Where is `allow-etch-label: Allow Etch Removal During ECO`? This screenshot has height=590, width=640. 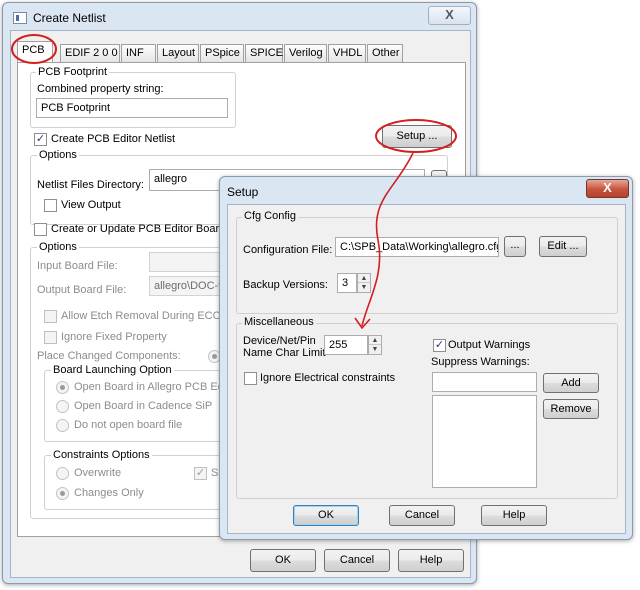 allow-etch-label: Allow Etch Removal During ECO is located at coordinates (141, 316).